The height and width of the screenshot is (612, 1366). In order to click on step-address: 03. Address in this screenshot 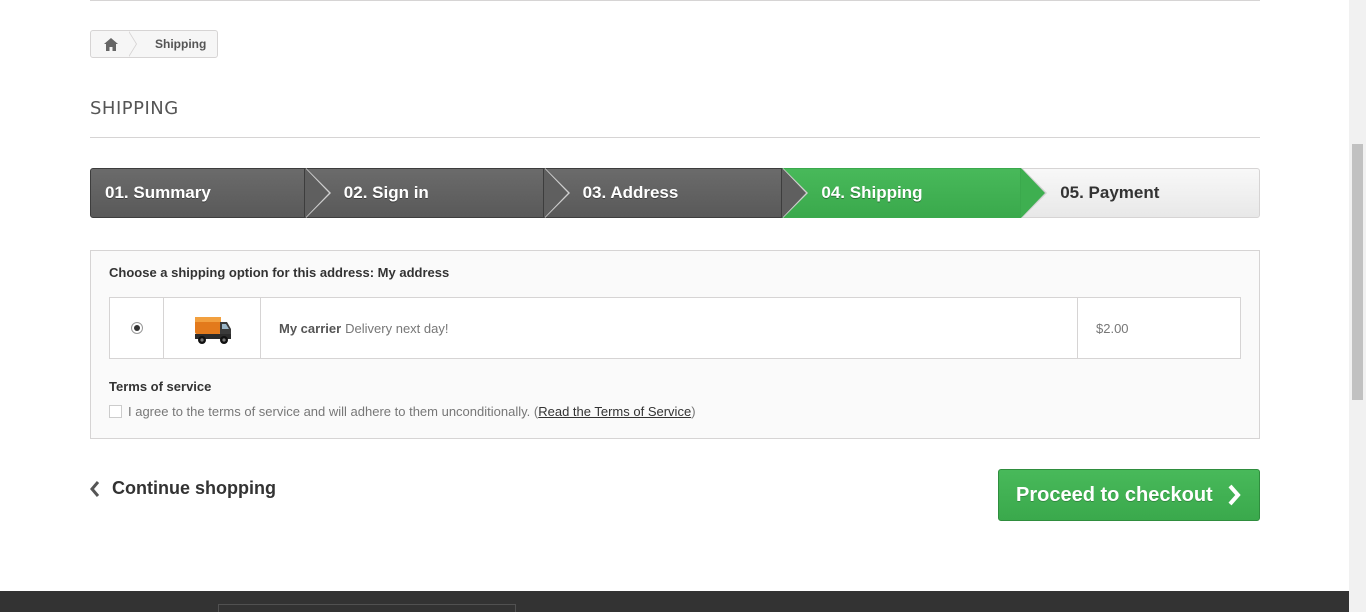, I will do `click(676, 193)`.